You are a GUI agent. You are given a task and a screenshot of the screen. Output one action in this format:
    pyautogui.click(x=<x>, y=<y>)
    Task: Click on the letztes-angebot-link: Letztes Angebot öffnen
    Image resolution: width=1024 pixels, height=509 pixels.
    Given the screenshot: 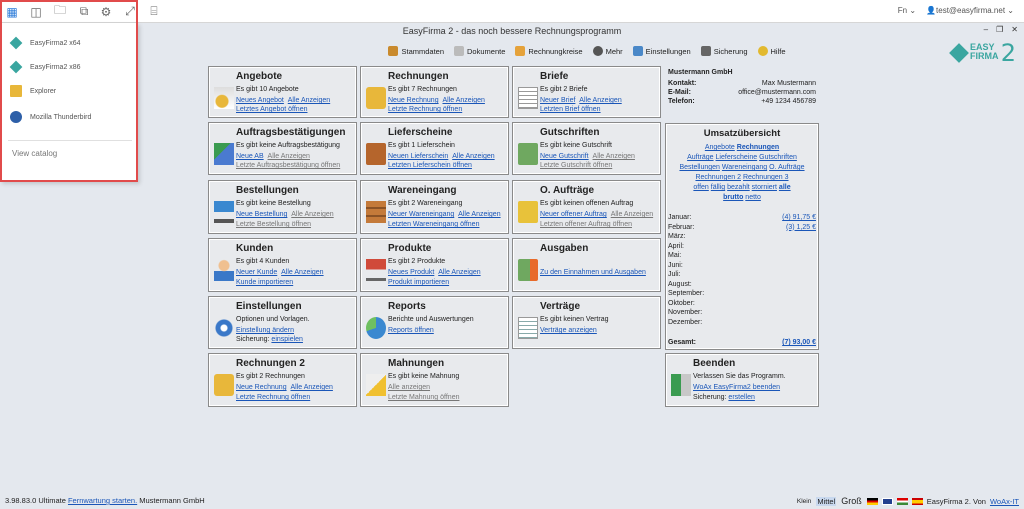 What is the action you would take?
    pyautogui.click(x=272, y=109)
    